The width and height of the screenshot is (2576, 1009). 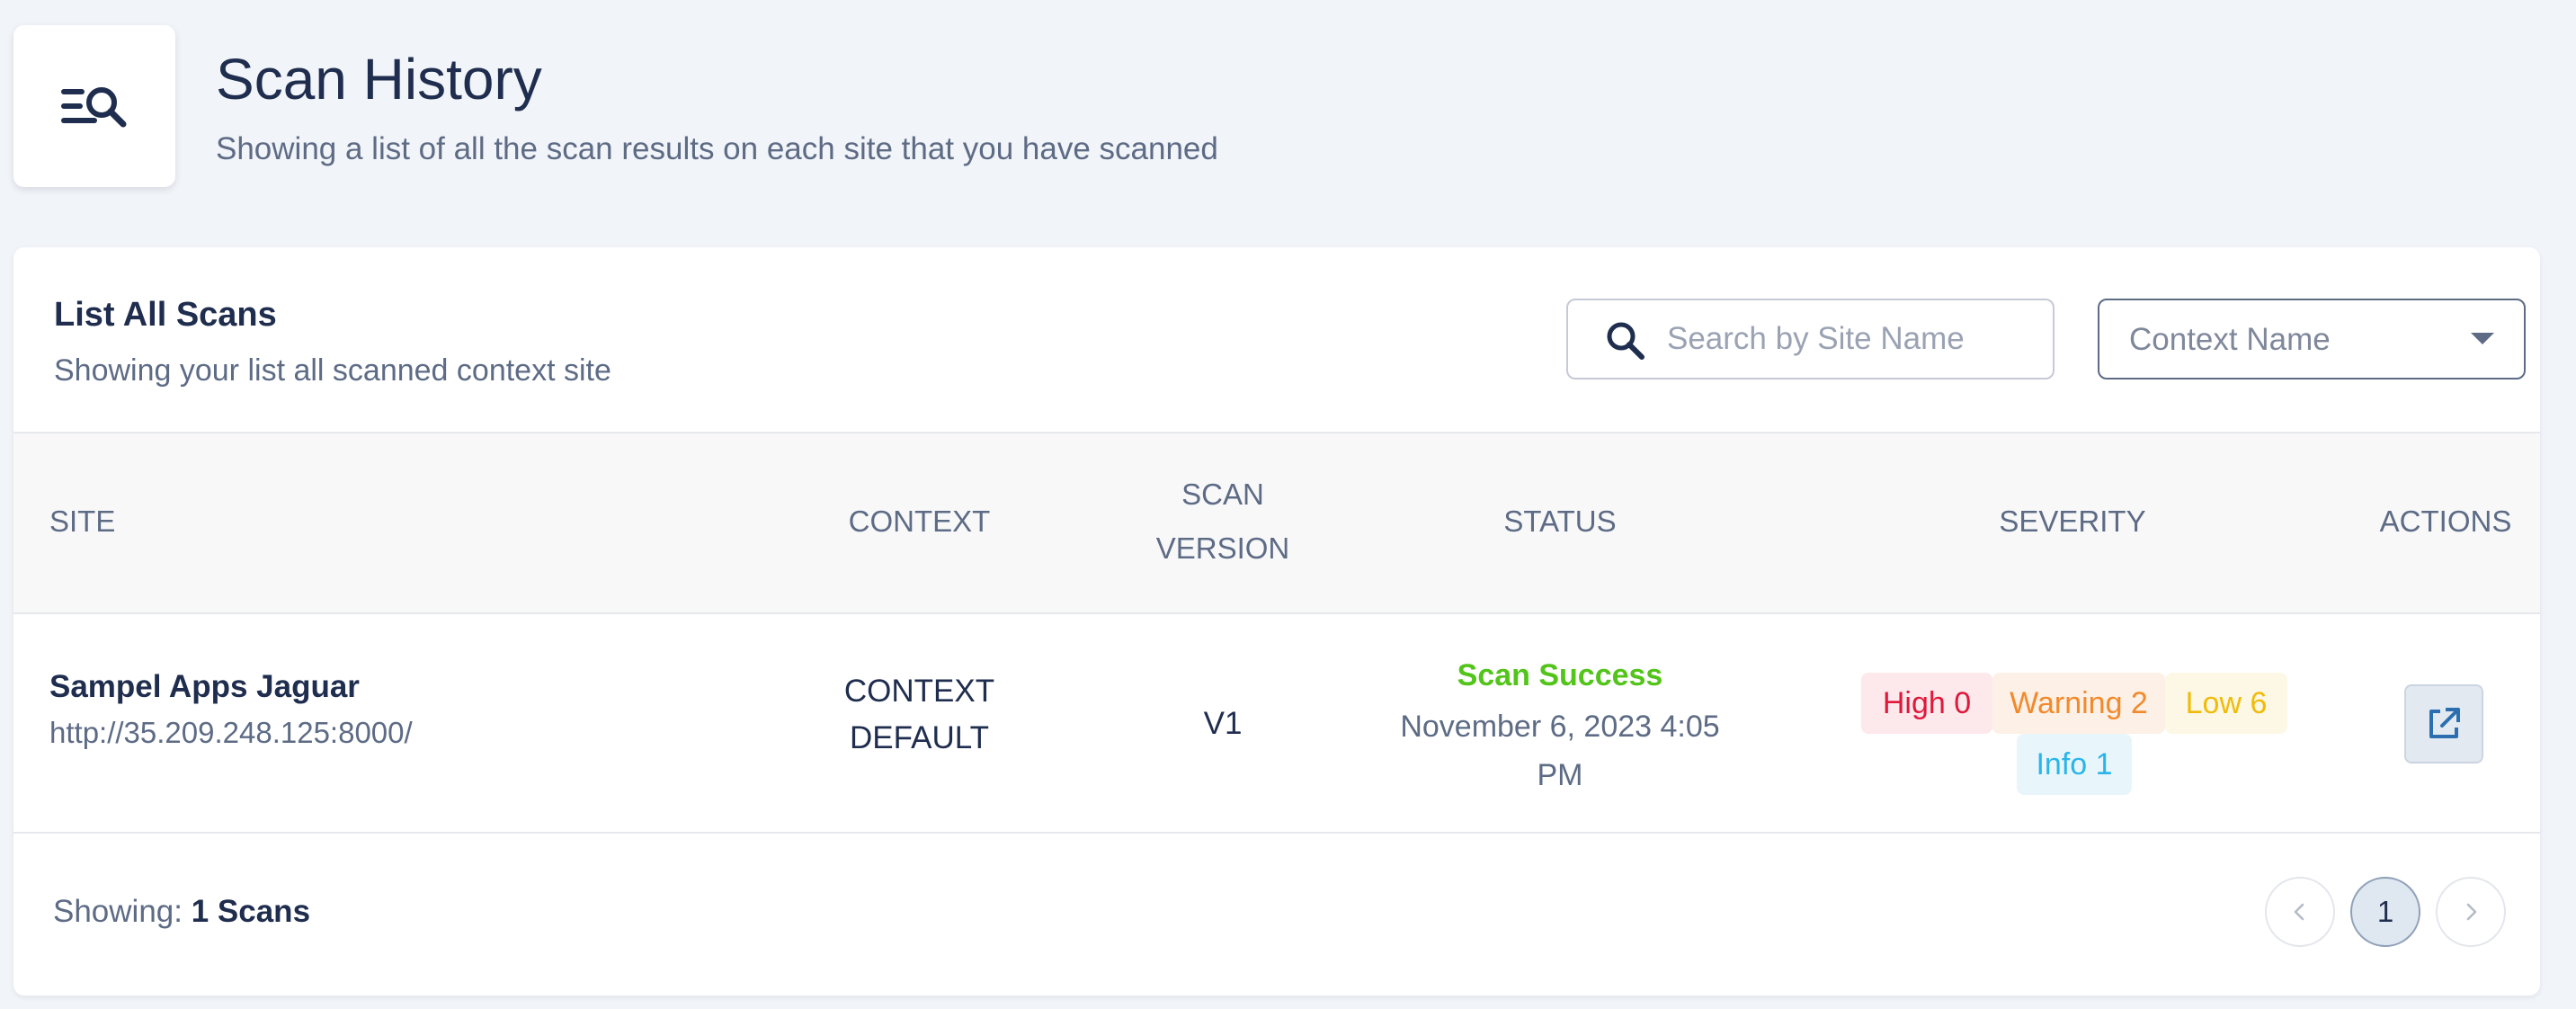 I want to click on page-icon-container, so click(x=94, y=106).